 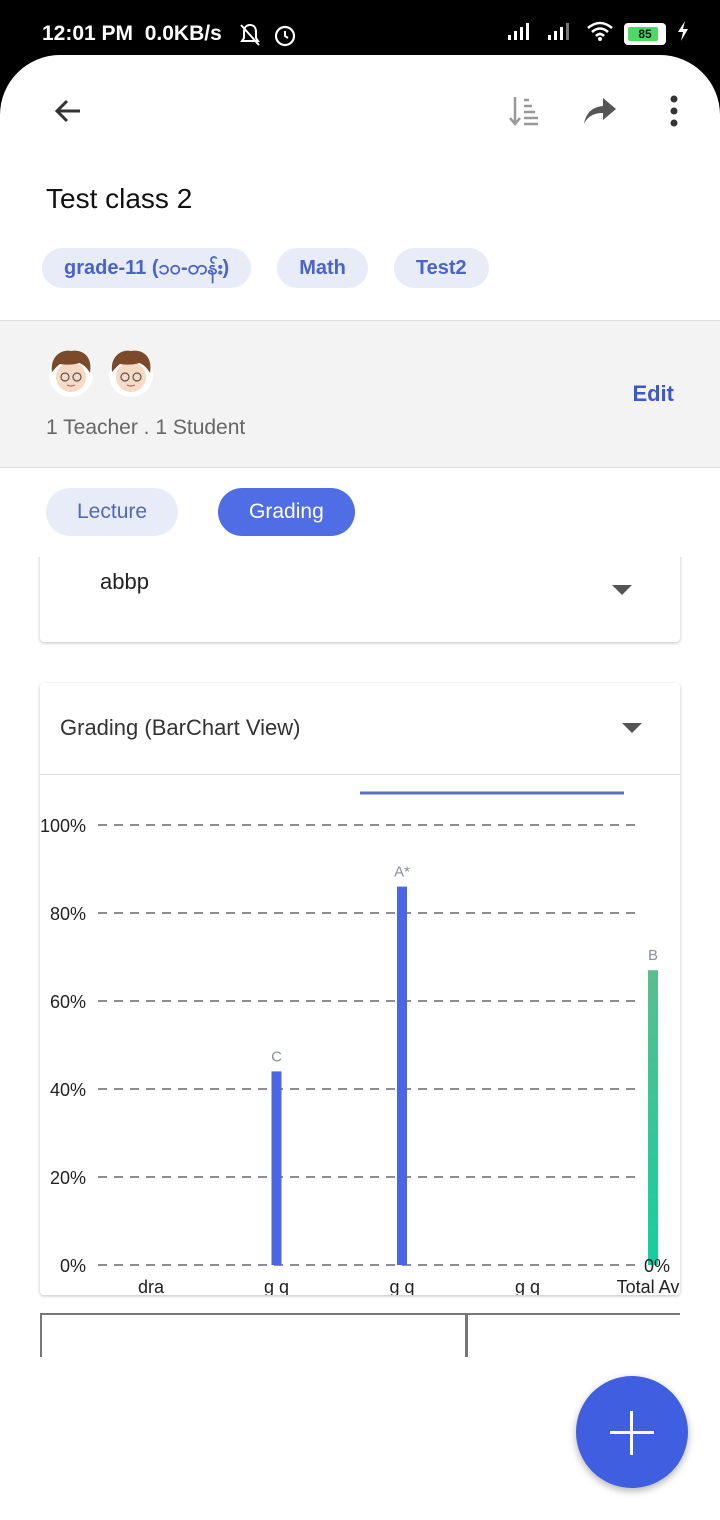 What do you see at coordinates (622, 590) in the screenshot?
I see `dropdown-arrow-icon` at bounding box center [622, 590].